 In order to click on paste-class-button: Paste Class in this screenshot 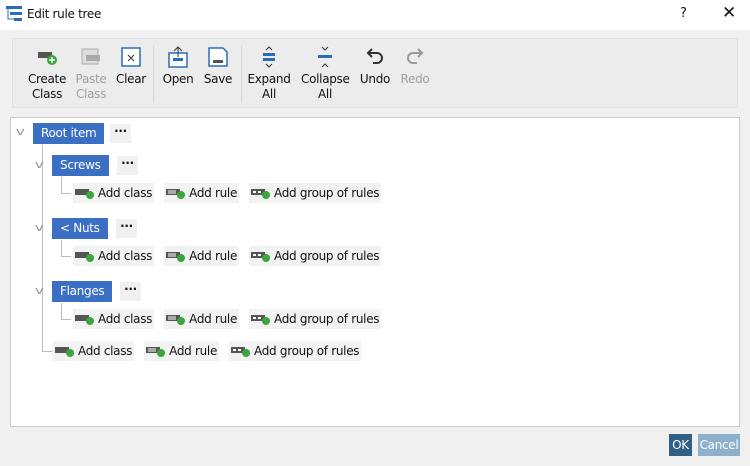, I will do `click(91, 73)`.